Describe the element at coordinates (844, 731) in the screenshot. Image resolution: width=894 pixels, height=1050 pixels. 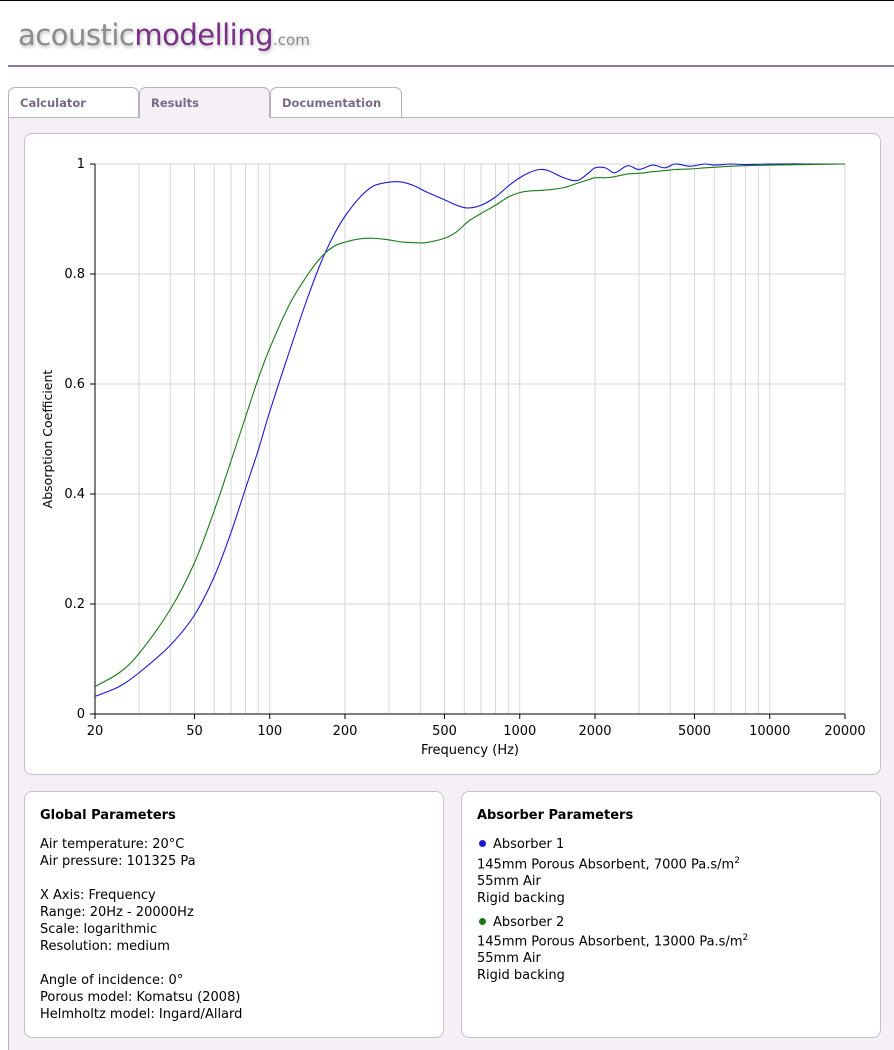
I see `x-tick-label: 20000` at that location.